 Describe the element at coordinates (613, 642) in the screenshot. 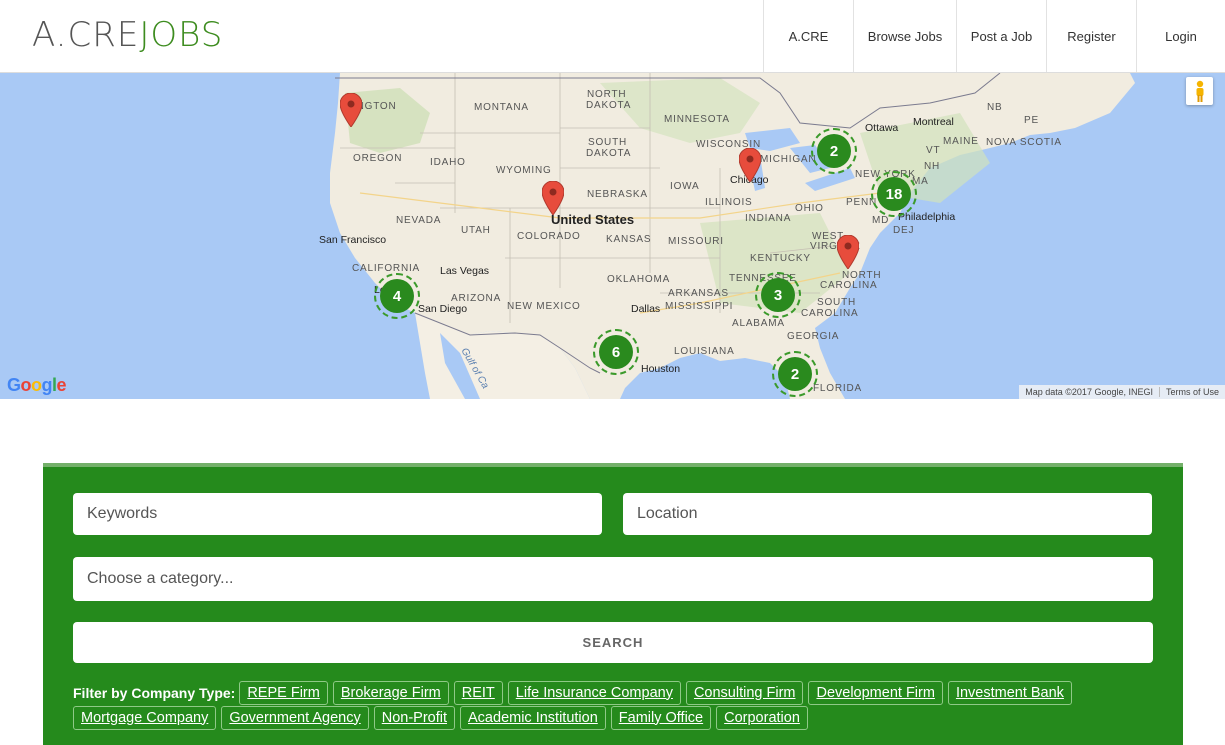

I see `search-button: SEARCH` at that location.